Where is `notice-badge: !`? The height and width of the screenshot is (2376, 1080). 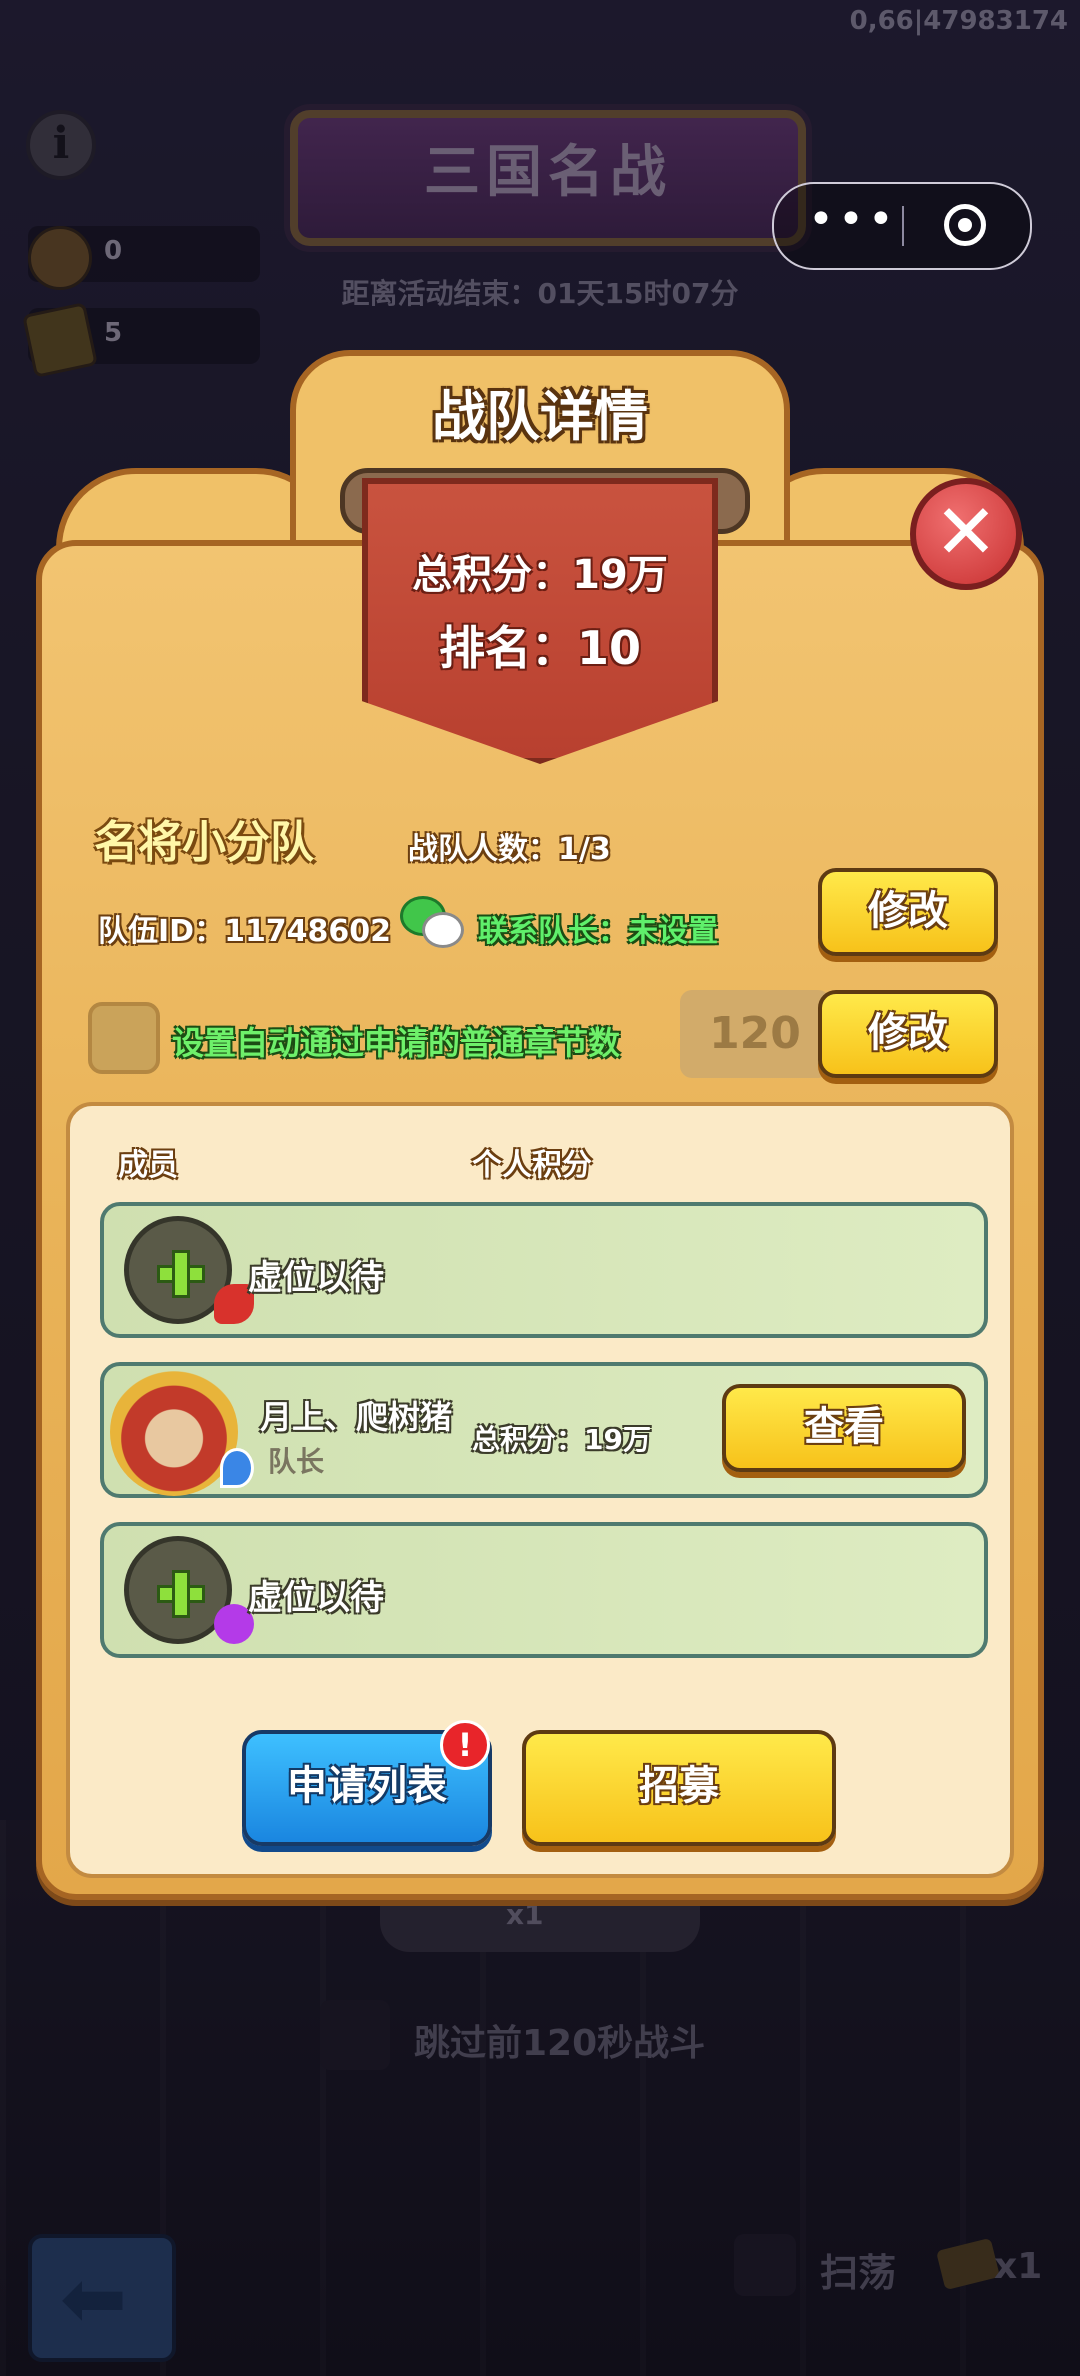 notice-badge: ! is located at coordinates (465, 1745).